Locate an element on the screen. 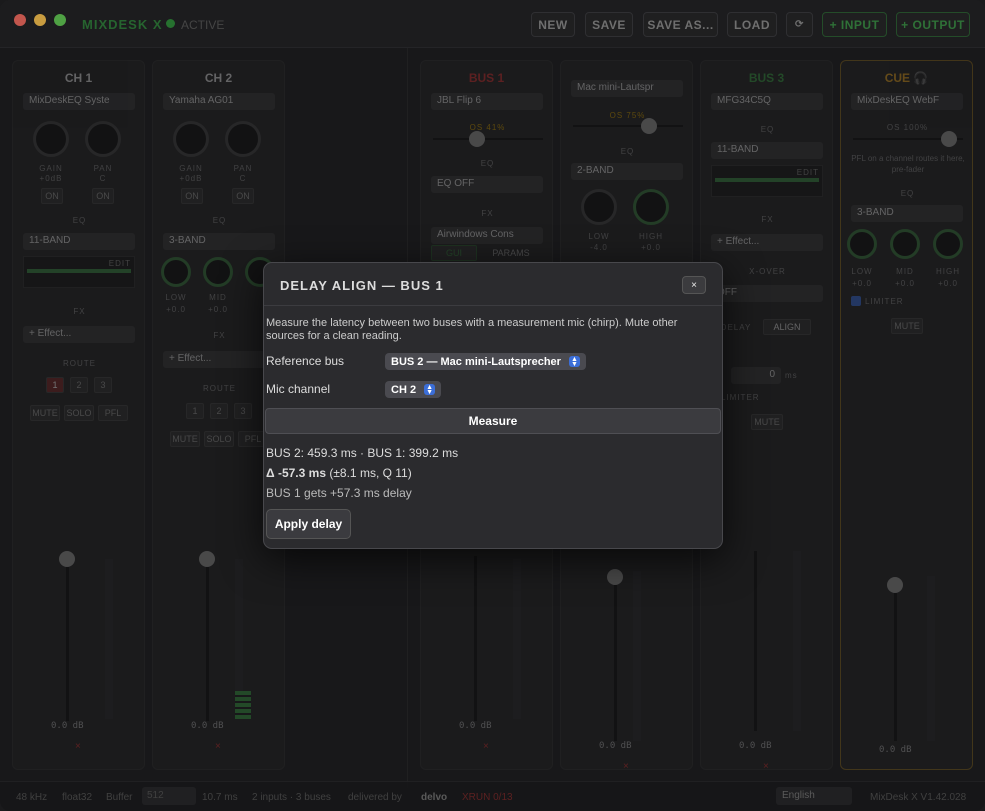 The height and width of the screenshot is (811, 985). close-icon: × is located at coordinates (694, 285).